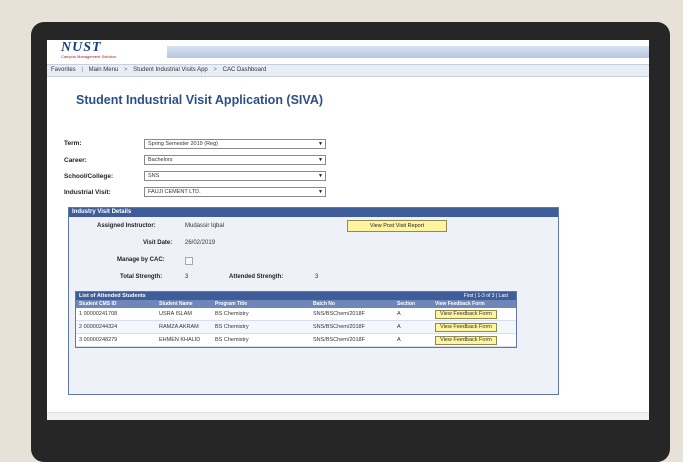 Image resolution: width=683 pixels, height=462 pixels. Describe the element at coordinates (187, 277) in the screenshot. I see `total-strength-value: 3` at that location.